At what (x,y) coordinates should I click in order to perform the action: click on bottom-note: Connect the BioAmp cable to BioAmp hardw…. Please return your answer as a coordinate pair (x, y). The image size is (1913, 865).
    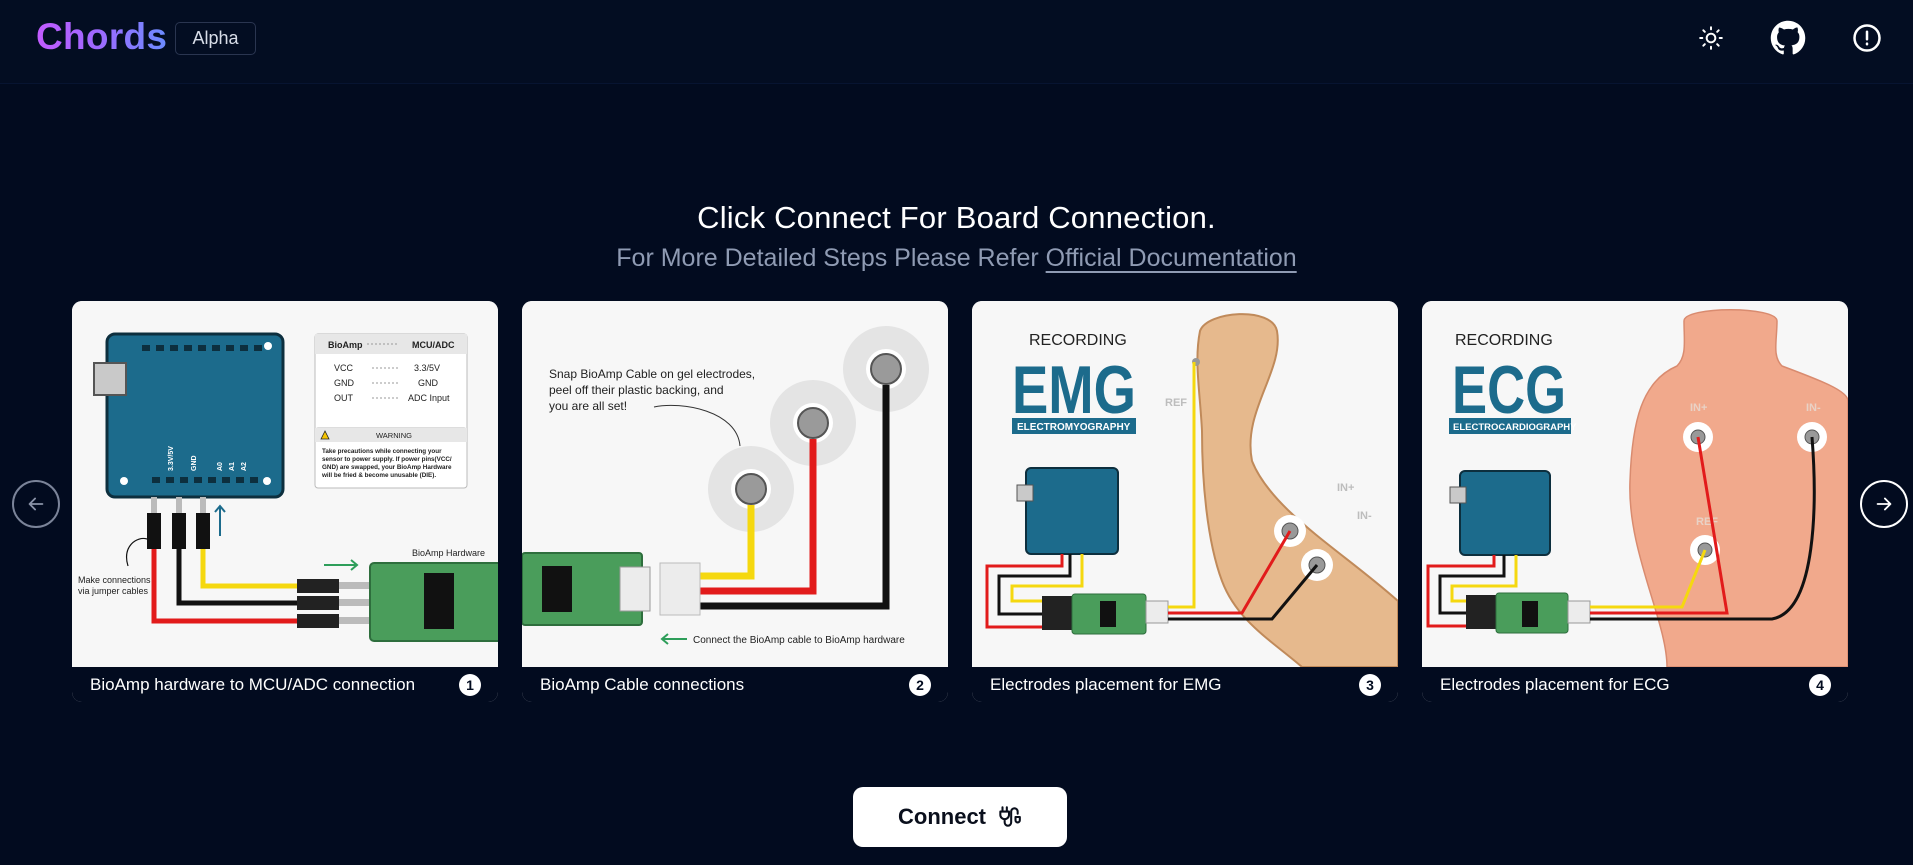
    Looking at the image, I should click on (799, 640).